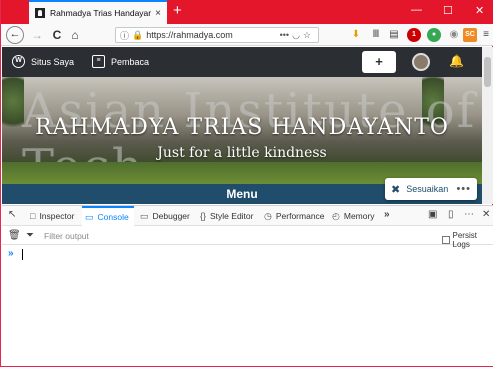  I want to click on tab-memory: ◴ Memory, so click(356, 216).